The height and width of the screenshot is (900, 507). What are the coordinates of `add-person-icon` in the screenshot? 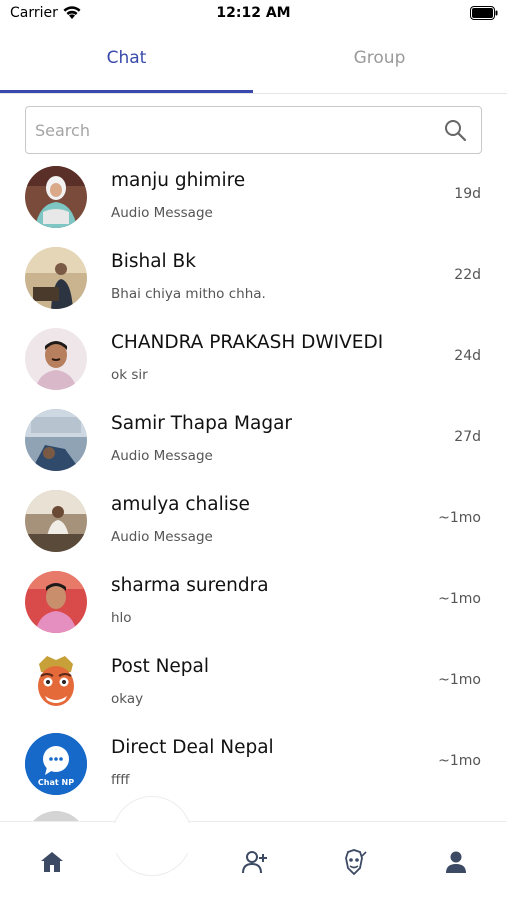 It's located at (255, 862).